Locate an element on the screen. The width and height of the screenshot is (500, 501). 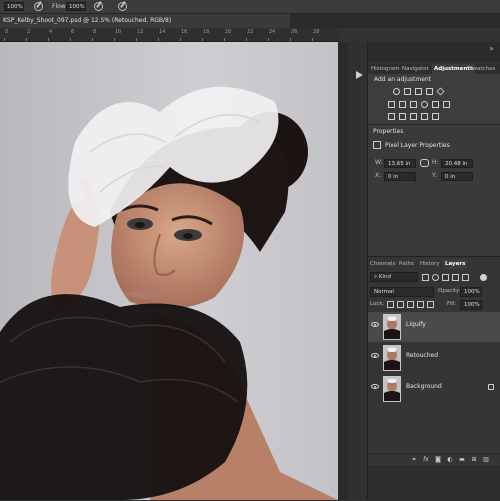
ruler-tick-label: 8 is located at coordinates (95, 32).